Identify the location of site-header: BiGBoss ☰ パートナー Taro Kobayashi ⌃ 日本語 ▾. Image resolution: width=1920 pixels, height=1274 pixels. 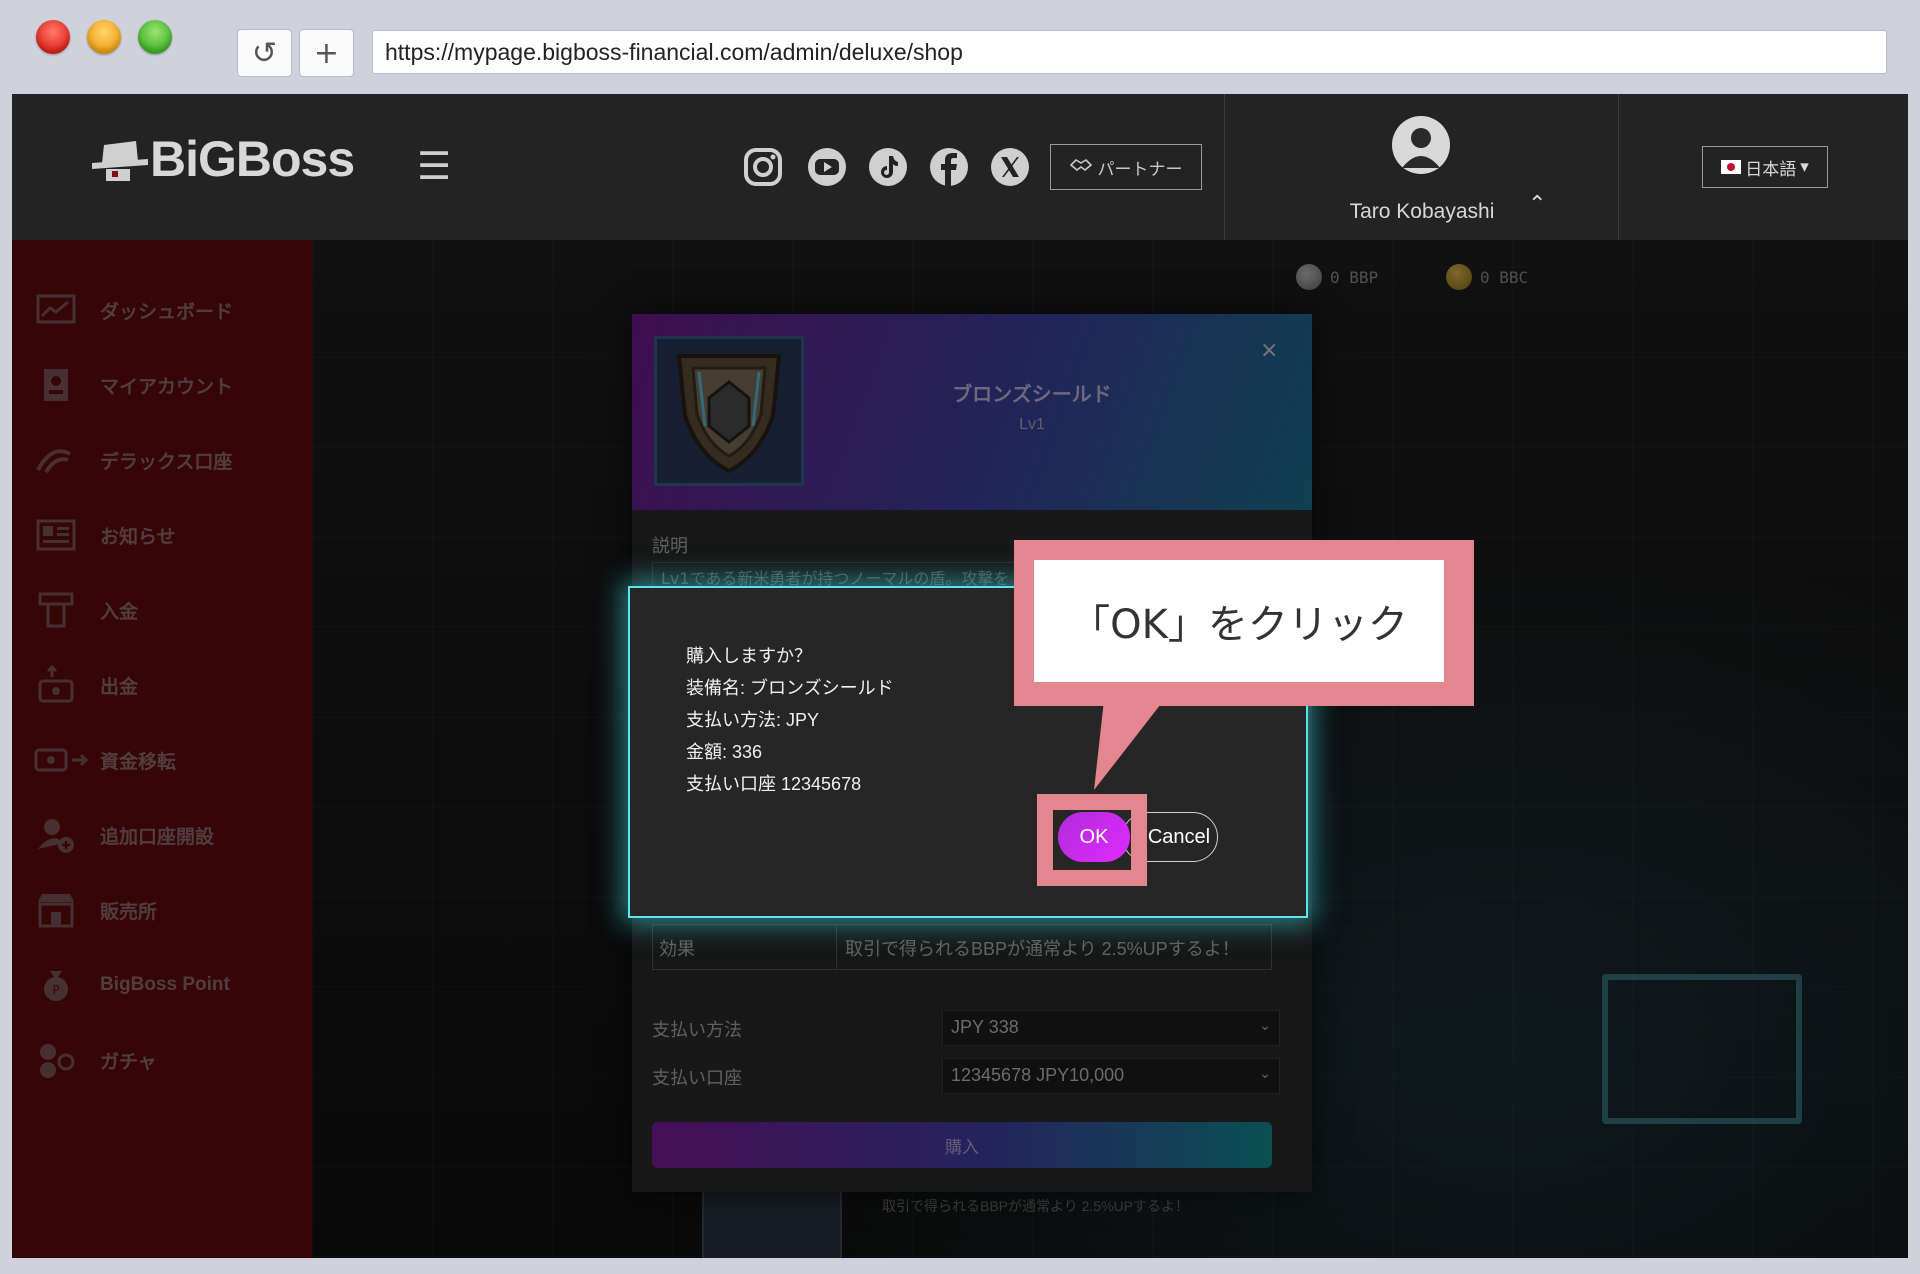
(960, 167).